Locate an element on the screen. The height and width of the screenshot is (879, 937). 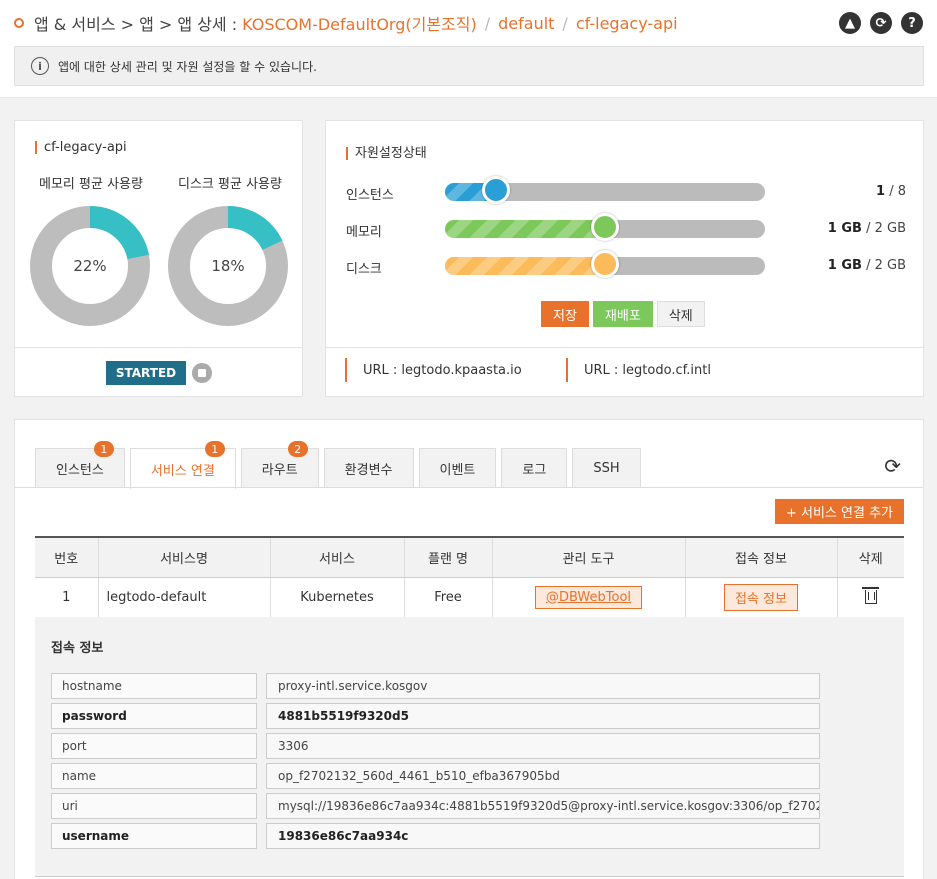
stop-icon is located at coordinates (202, 373).